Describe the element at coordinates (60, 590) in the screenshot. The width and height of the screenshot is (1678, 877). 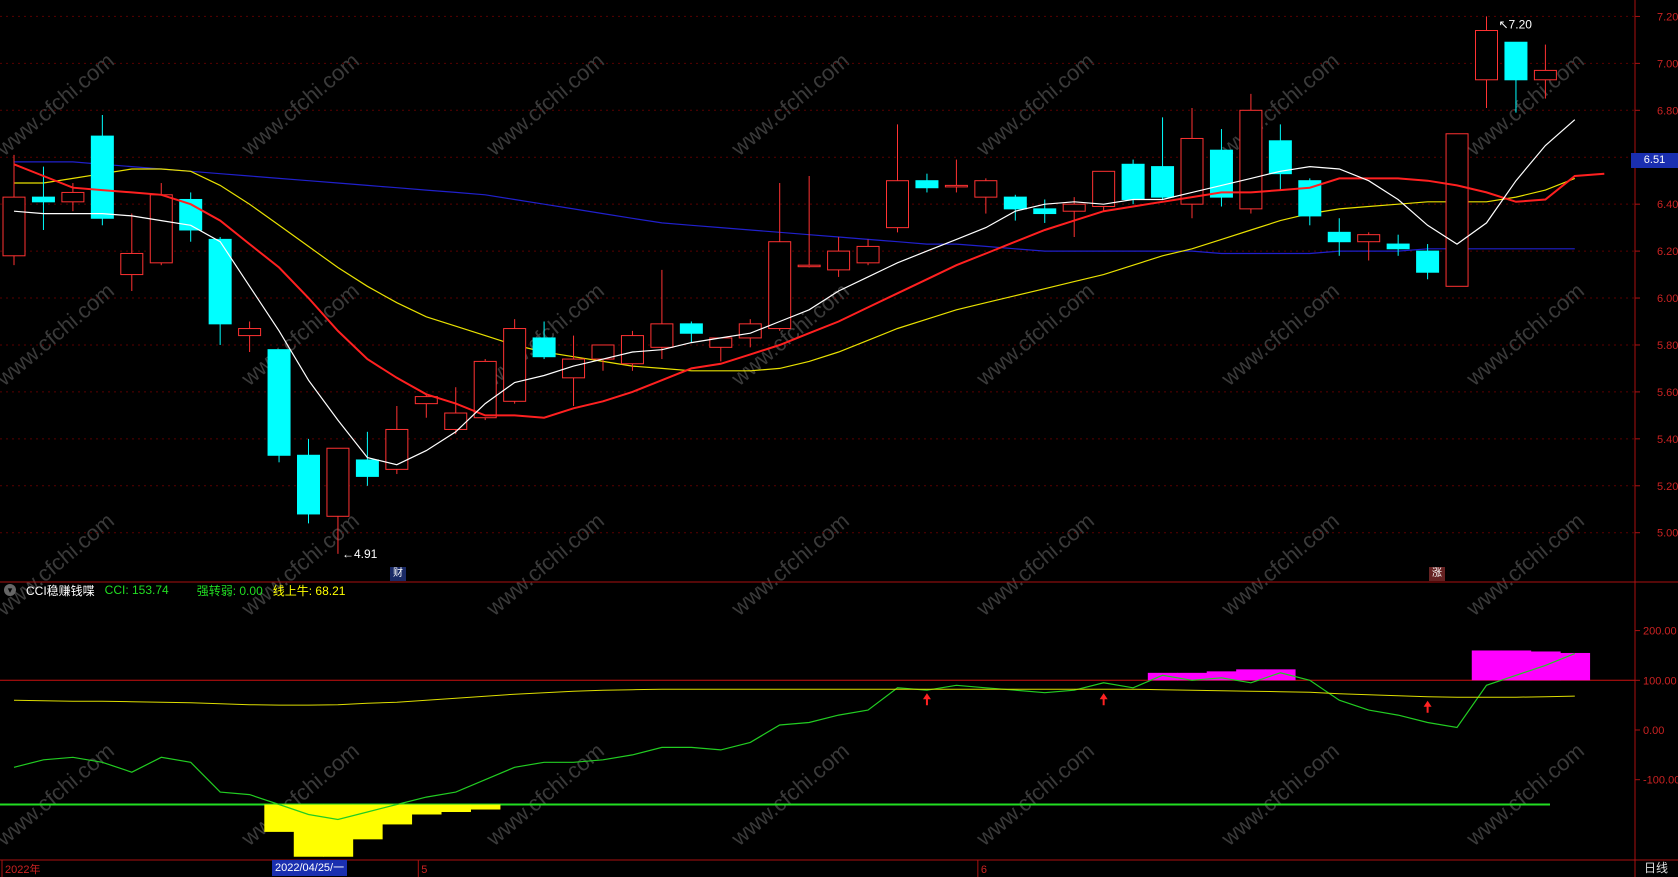
I see `indicator-name: CCI稳赚钱喋` at that location.